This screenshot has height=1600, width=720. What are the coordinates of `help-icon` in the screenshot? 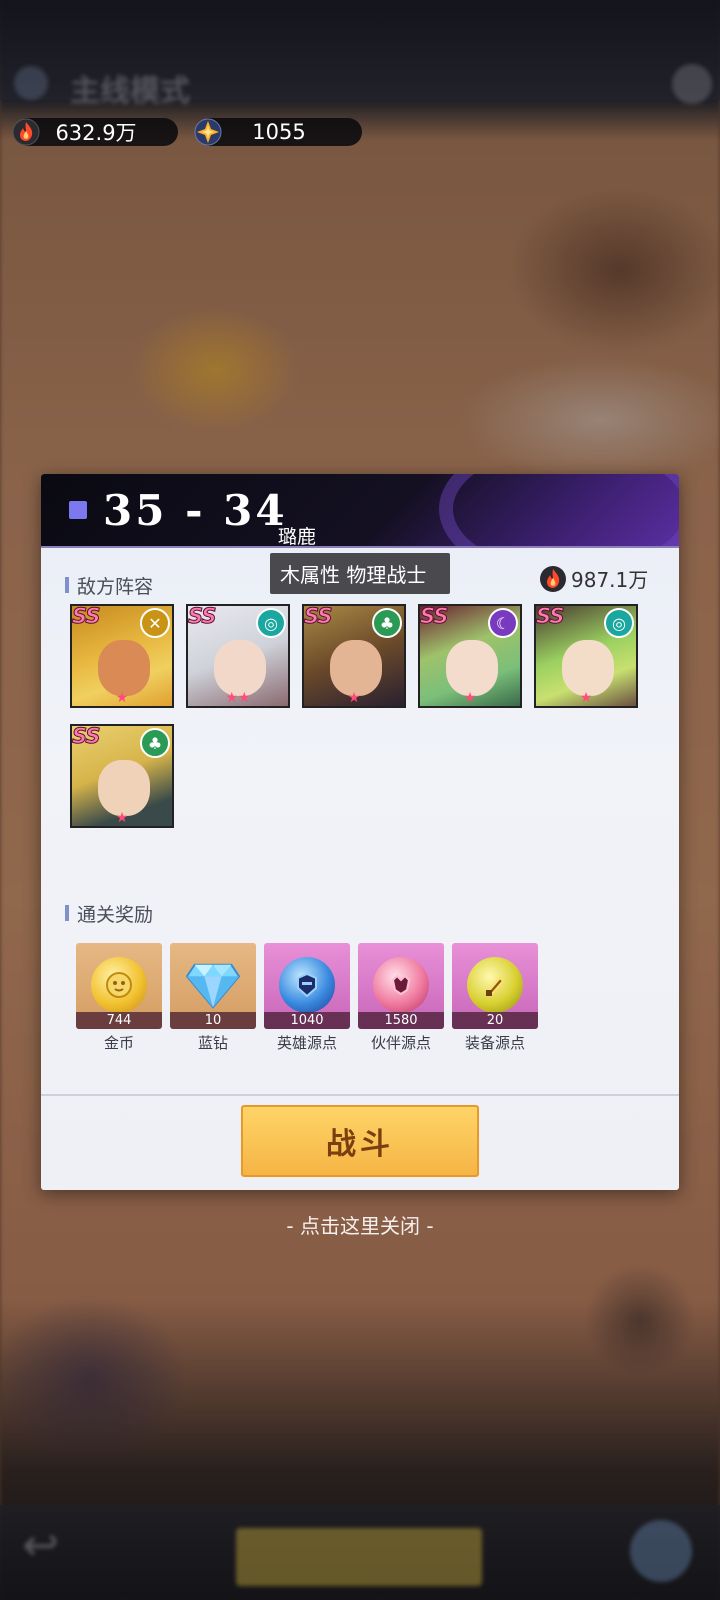 It's located at (692, 84).